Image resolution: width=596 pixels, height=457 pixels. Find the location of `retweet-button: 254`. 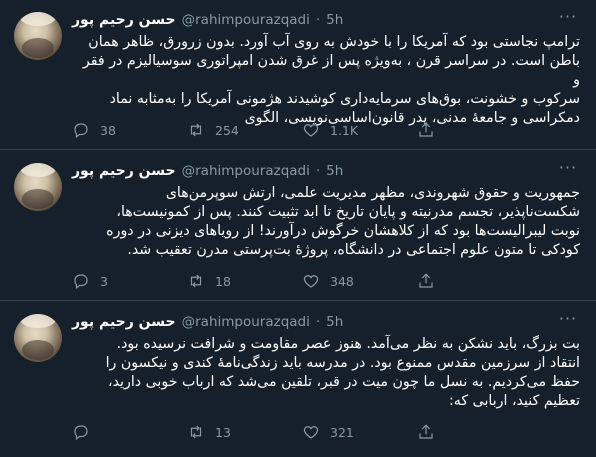

retweet-button: 254 is located at coordinates (244, 130).